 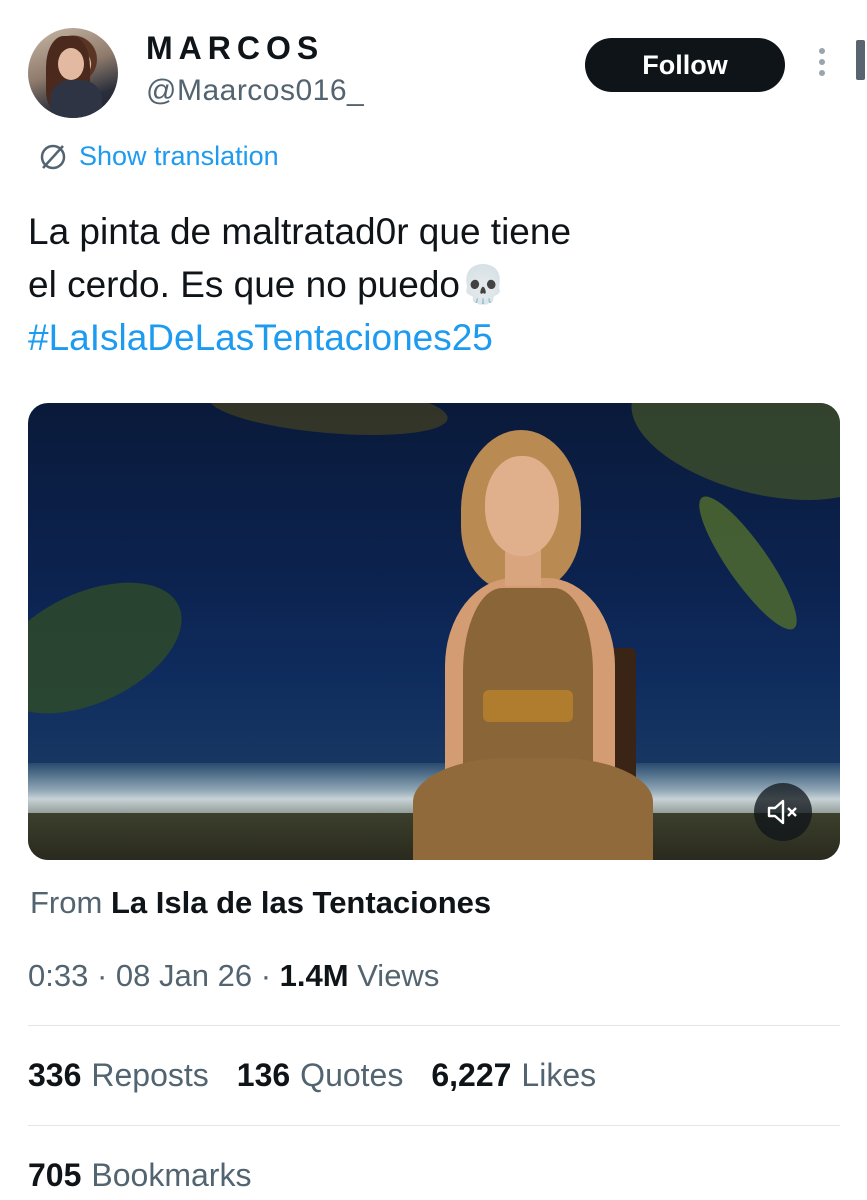 I want to click on video-source-prefix: From, so click(x=66, y=902).